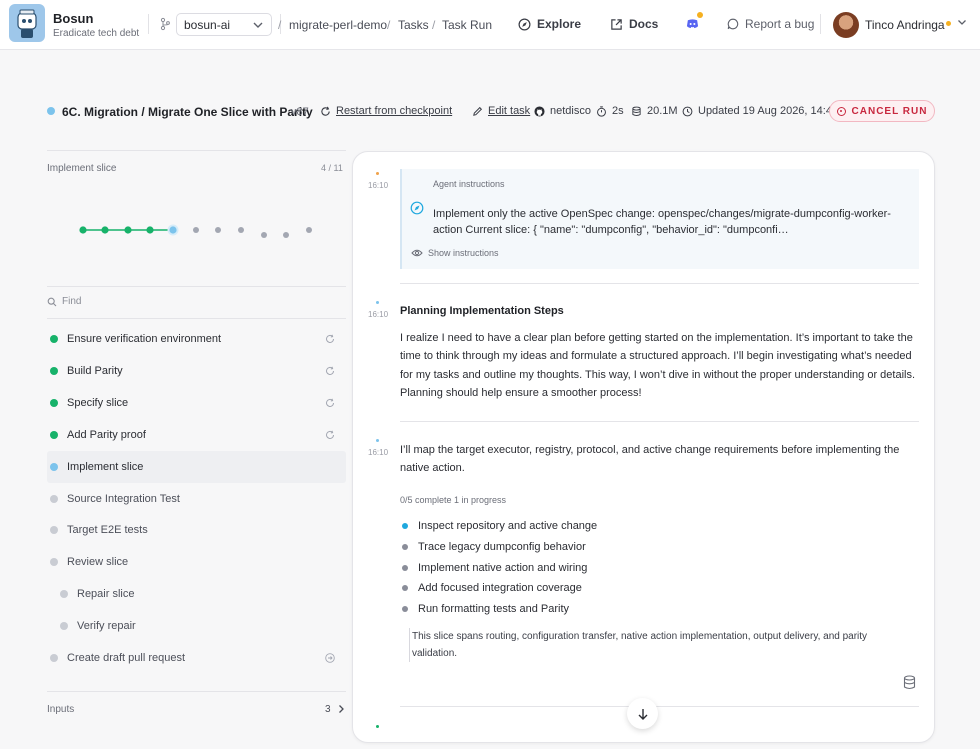  I want to click on step-label: Review slice, so click(98, 562).